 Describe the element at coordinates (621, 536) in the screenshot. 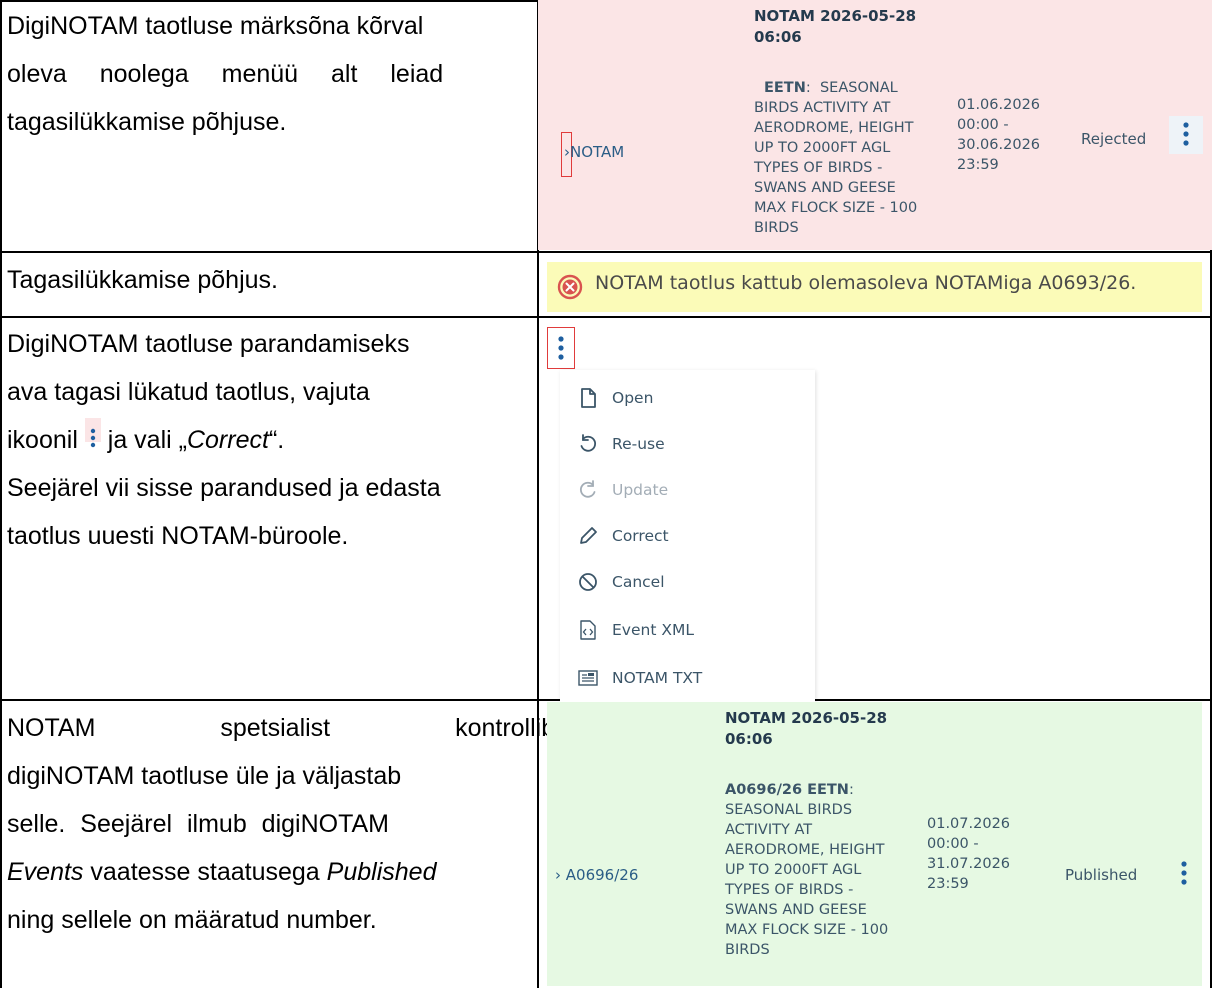

I see `menu-item-correct: Correct` at that location.